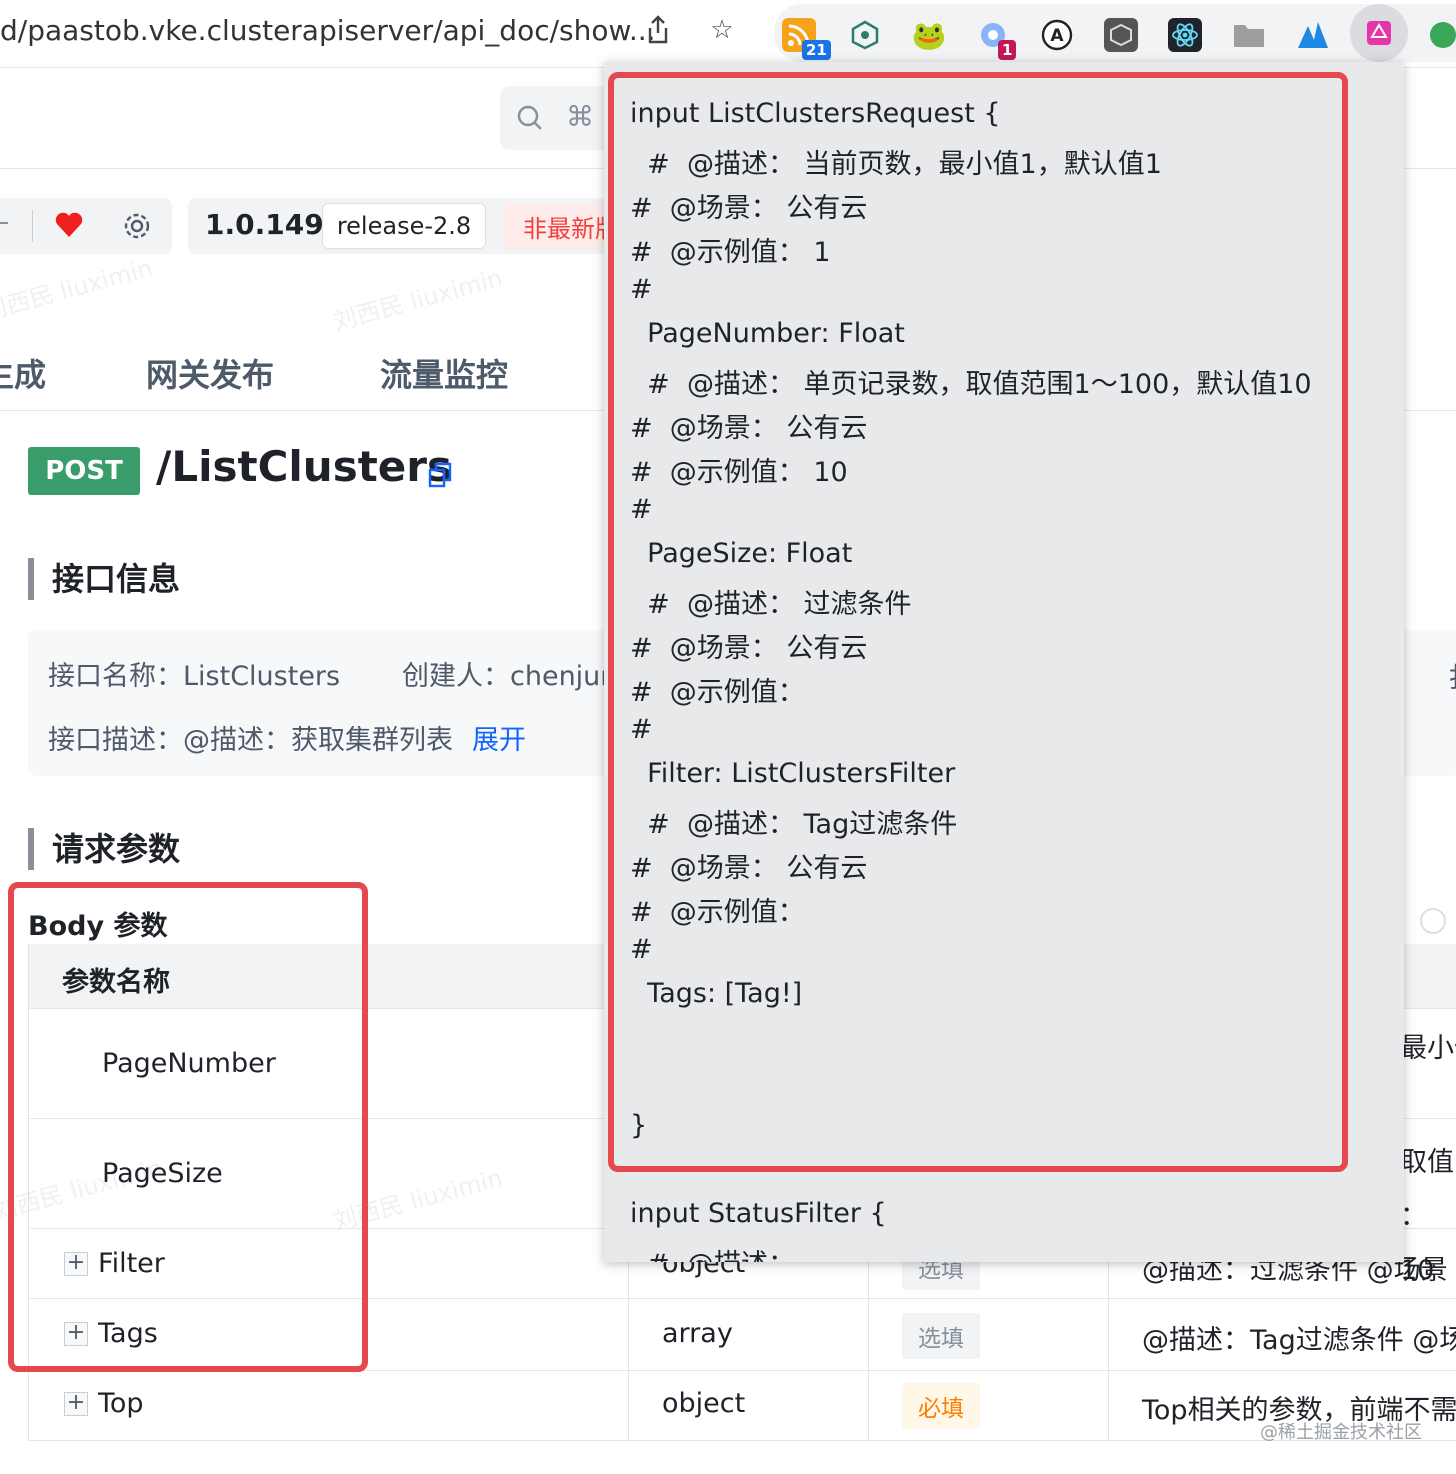 The height and width of the screenshot is (1474, 1456). What do you see at coordinates (1007, 50) in the screenshot?
I see `puzzle-badge: 1` at bounding box center [1007, 50].